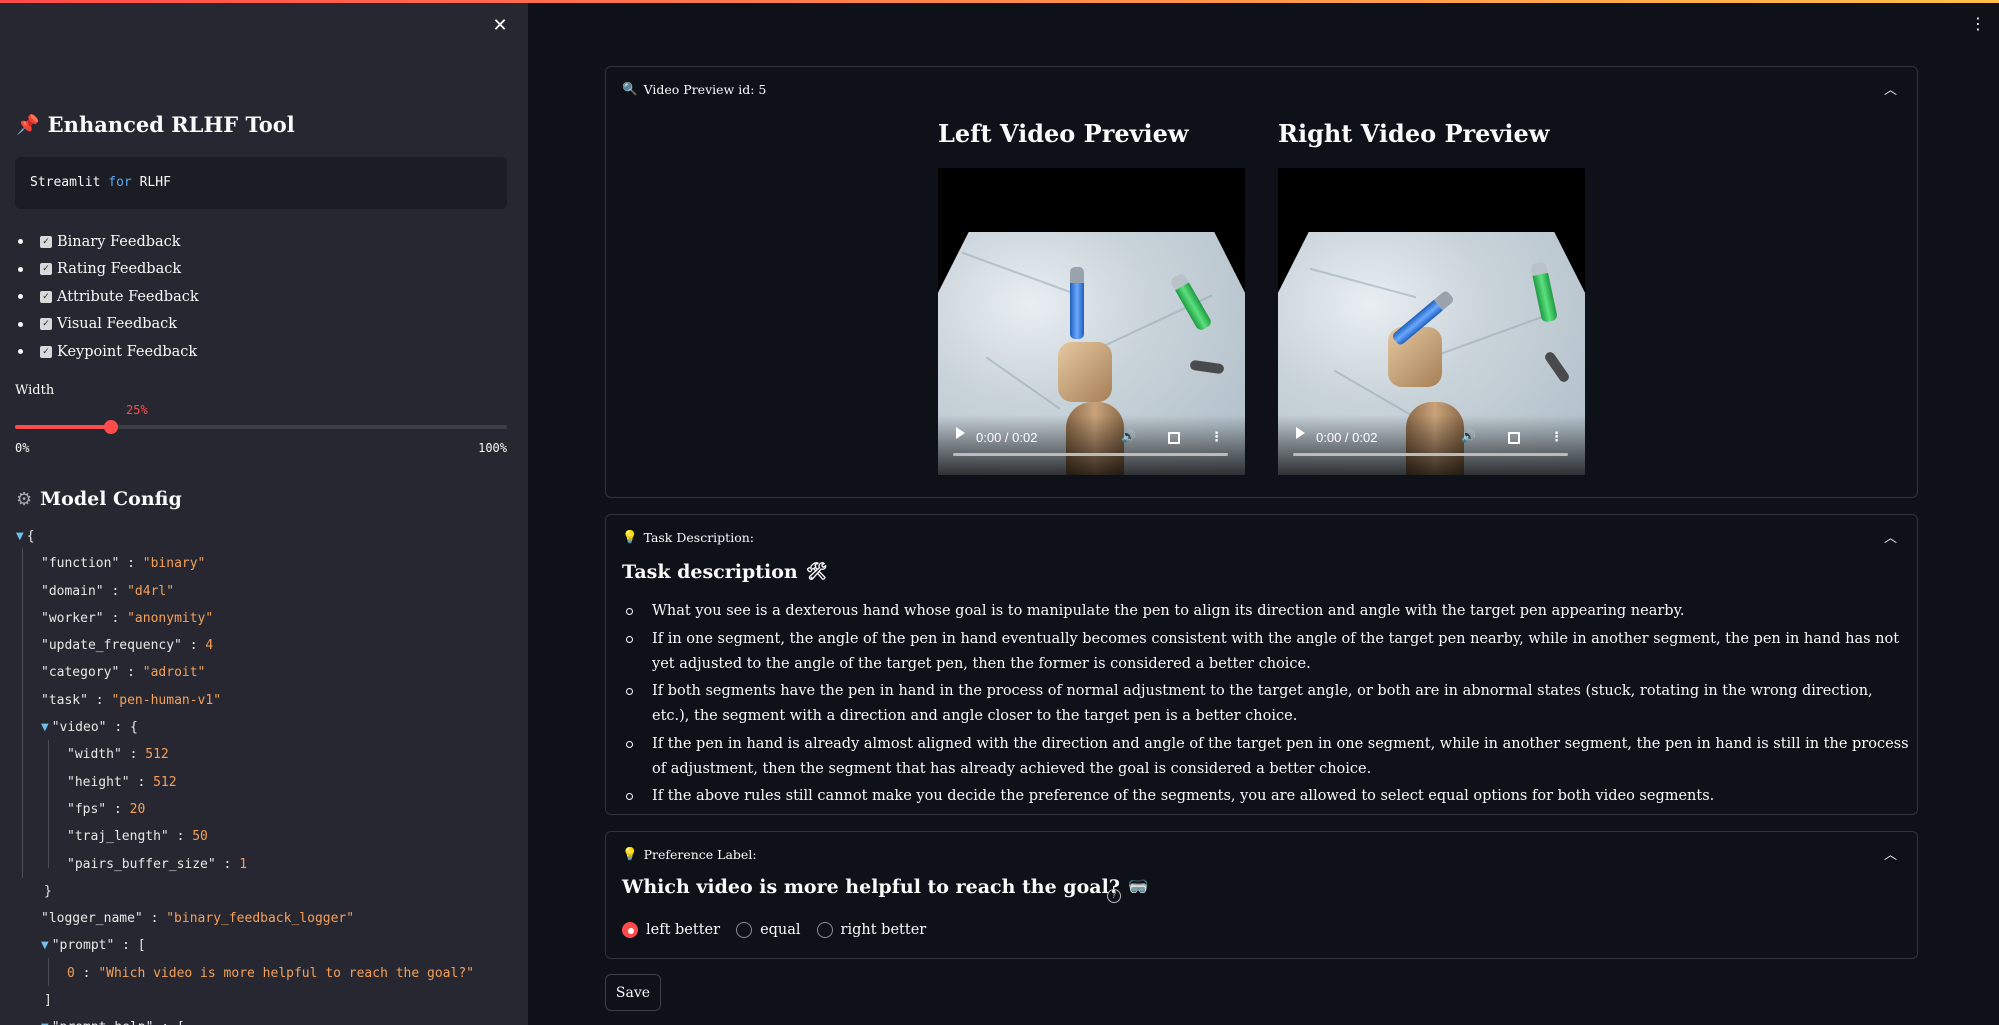 This screenshot has height=1025, width=1999. What do you see at coordinates (1063, 133) in the screenshot?
I see `left-video-title: Left Video Preview` at bounding box center [1063, 133].